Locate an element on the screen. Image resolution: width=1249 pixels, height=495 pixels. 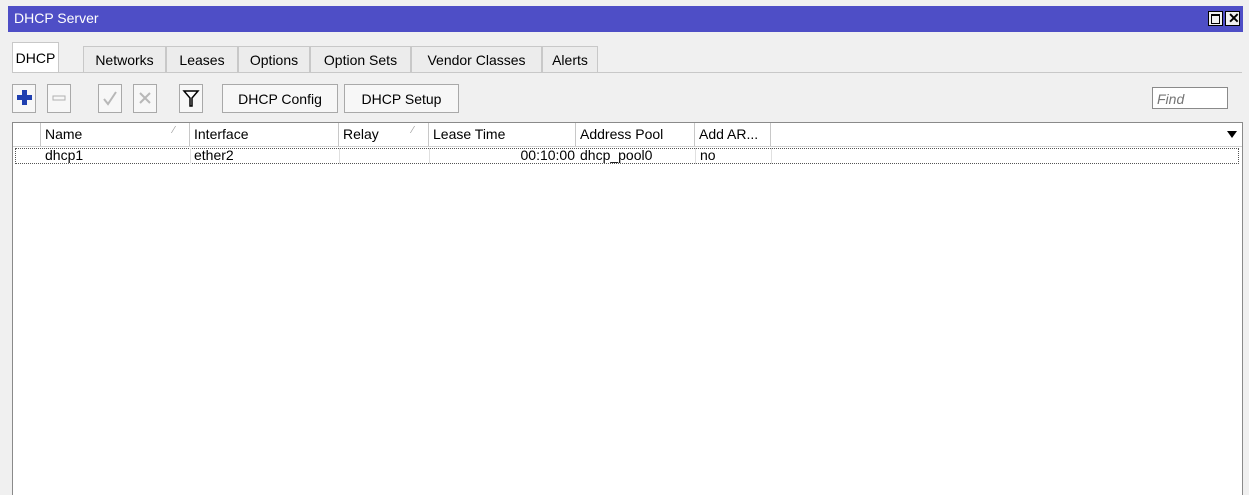
x-icon is located at coordinates (145, 98).